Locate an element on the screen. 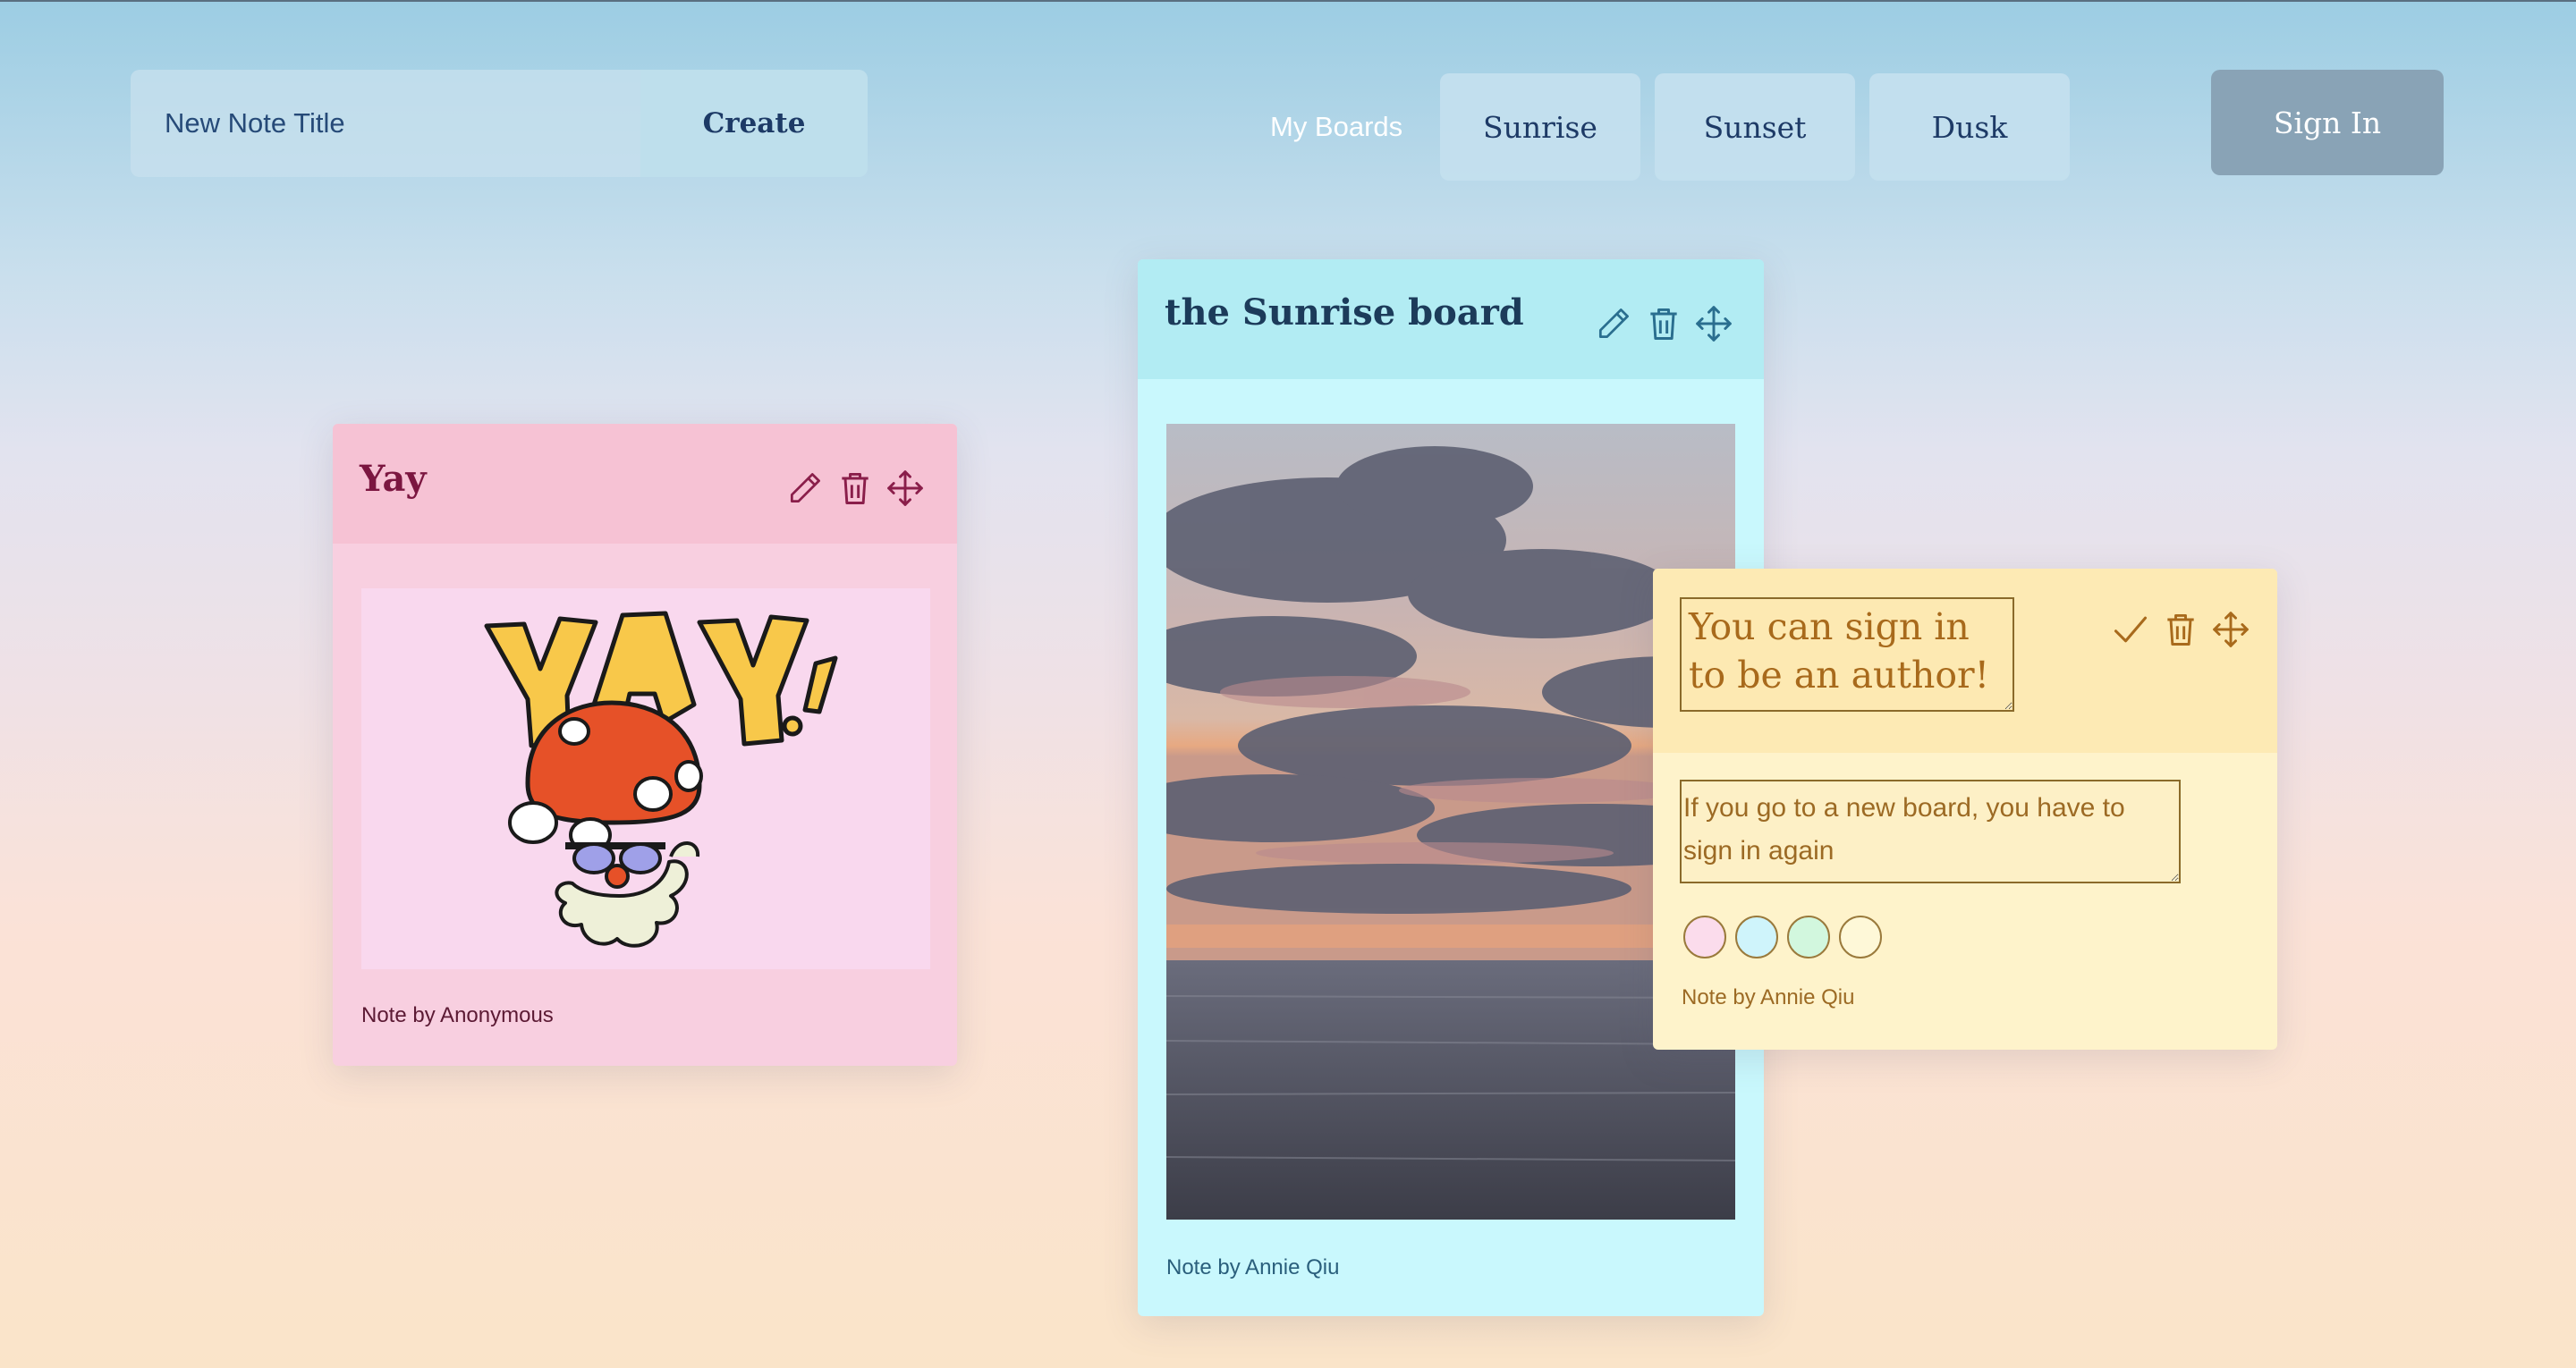 This screenshot has width=2576, height=1368. note-header: the Sunrise board is located at coordinates (1451, 319).